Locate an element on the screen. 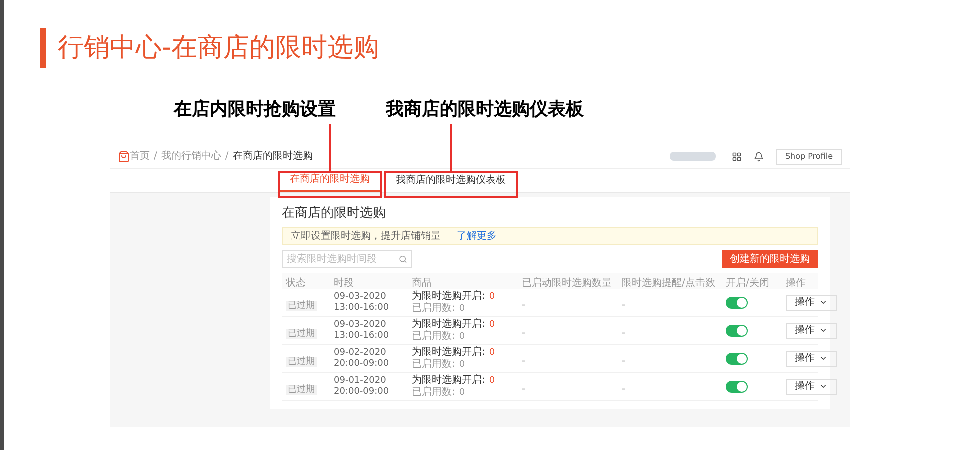 This screenshot has height=450, width=956. card-title: 在商店的限时选购 is located at coordinates (334, 214).